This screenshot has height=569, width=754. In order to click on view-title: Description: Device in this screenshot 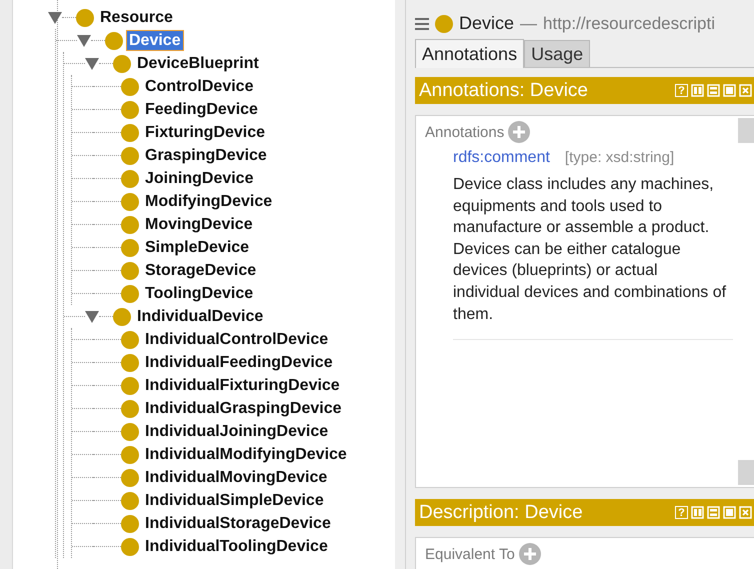, I will do `click(501, 513)`.